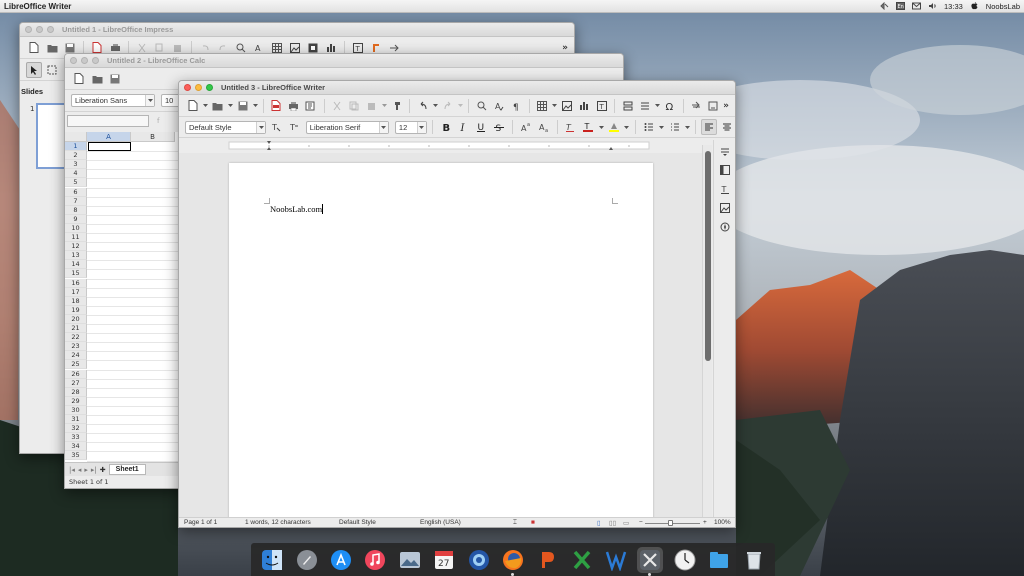  Describe the element at coordinates (272, 560) in the screenshot. I see `finder-icon` at that location.